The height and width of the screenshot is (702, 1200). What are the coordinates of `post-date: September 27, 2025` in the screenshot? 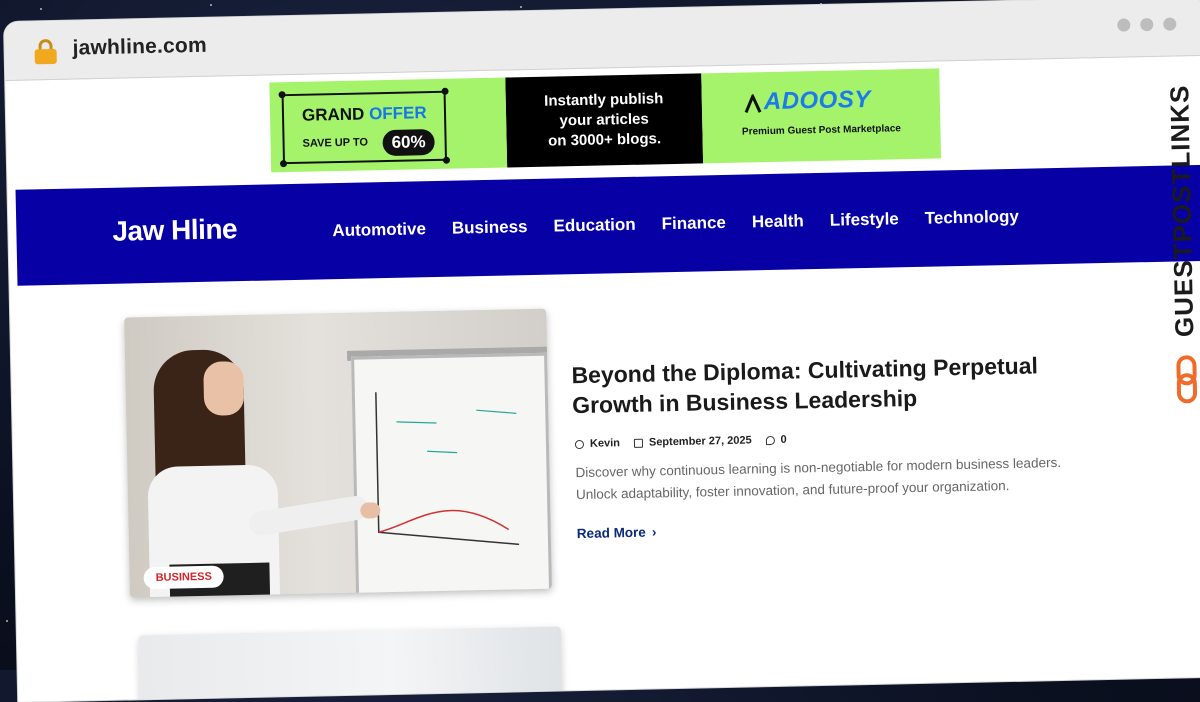 It's located at (700, 441).